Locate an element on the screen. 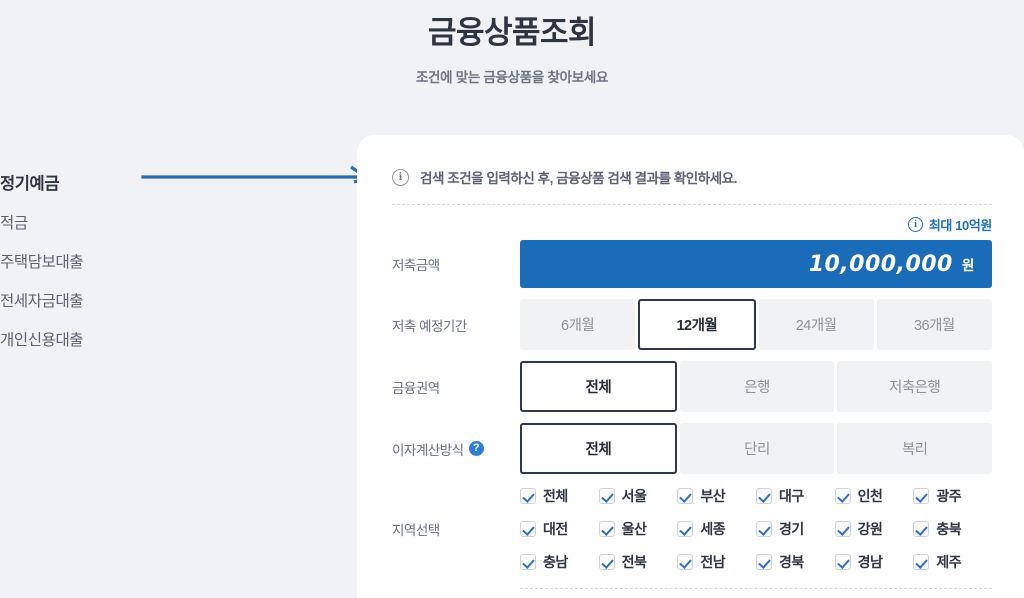 Image resolution: width=1024 pixels, height=598 pixels. sidebar-item-time-deposit: 정기예금 is located at coordinates (165, 184).